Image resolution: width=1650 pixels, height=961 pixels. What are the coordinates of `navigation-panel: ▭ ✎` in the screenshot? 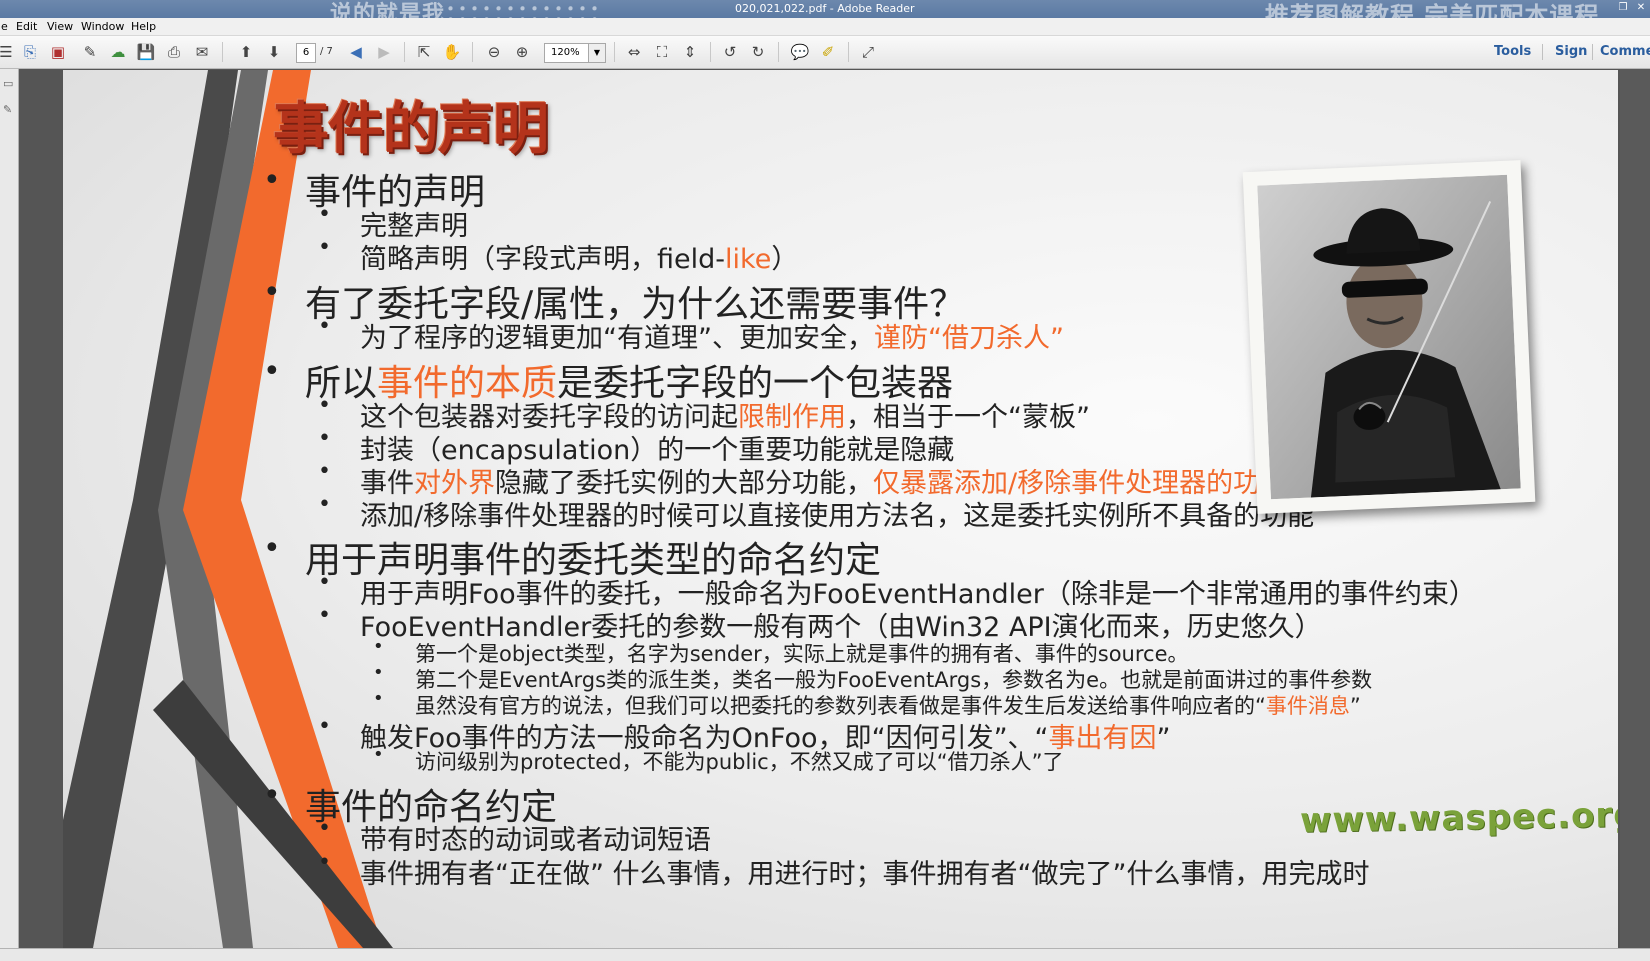 It's located at (9, 514).